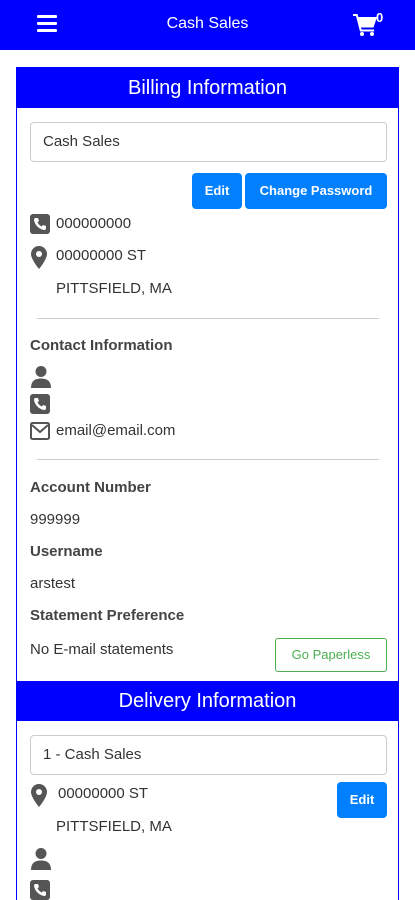 The height and width of the screenshot is (900, 415). I want to click on contact-phone-icon, so click(40, 404).